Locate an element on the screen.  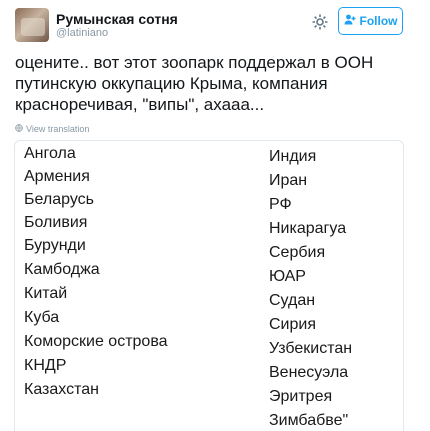
list-item: Армения is located at coordinates (57, 176).